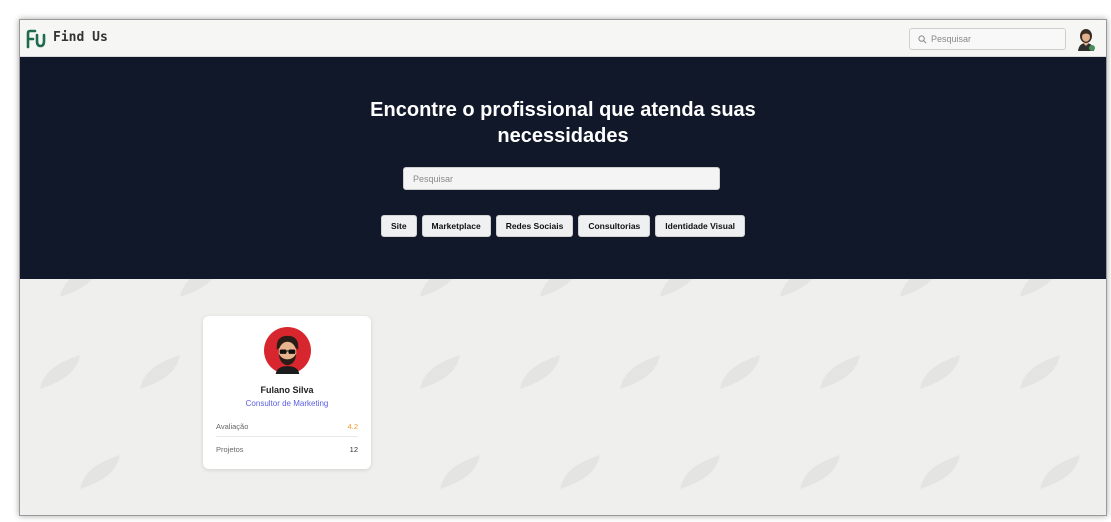 This screenshot has height=522, width=1111. What do you see at coordinates (563, 110) in the screenshot?
I see `hero-title-line1: Encontre o profissional que atenda suas` at bounding box center [563, 110].